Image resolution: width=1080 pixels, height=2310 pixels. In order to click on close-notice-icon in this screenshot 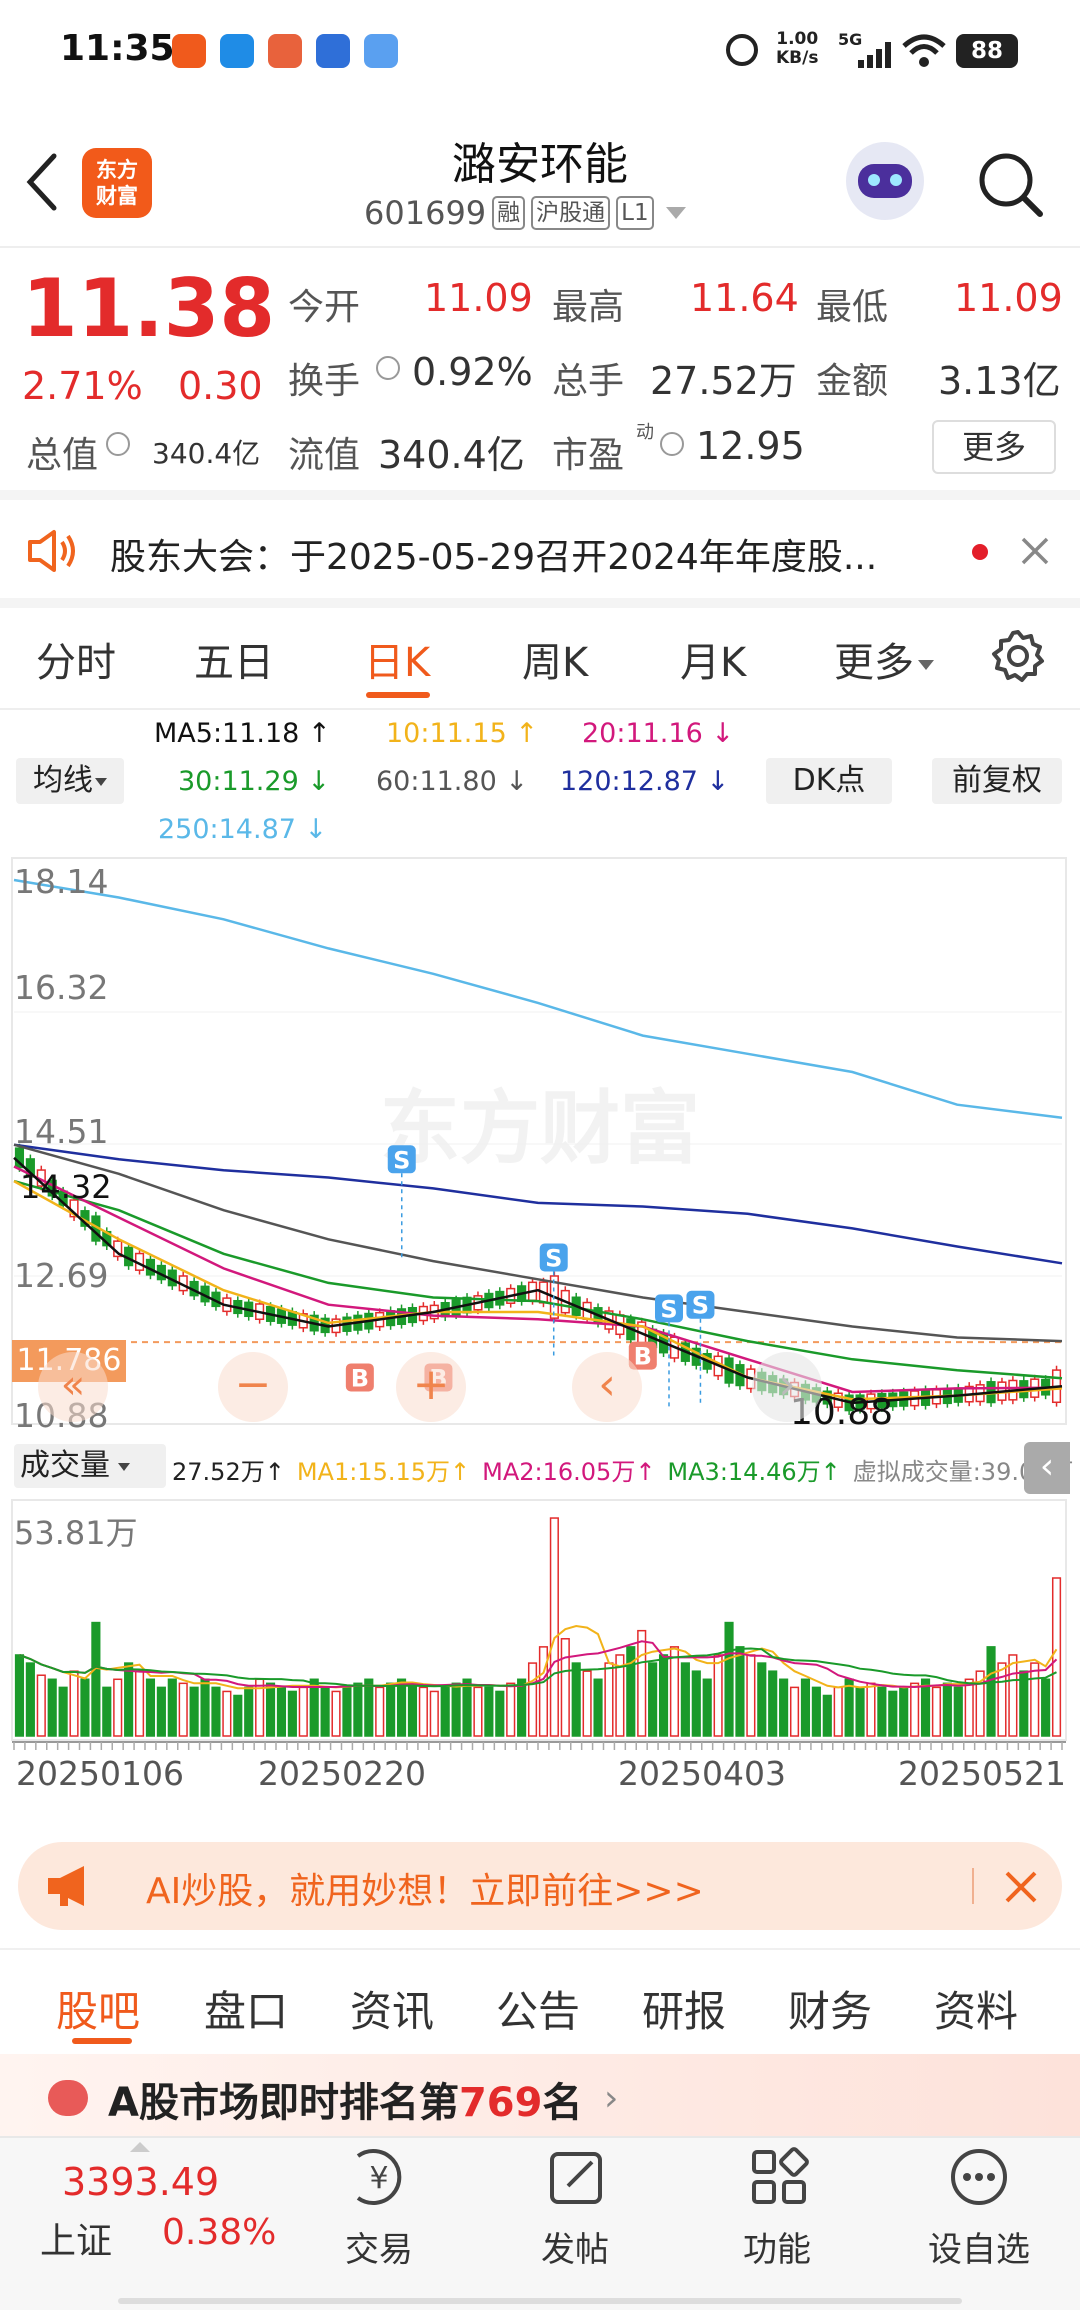, I will do `click(1035, 551)`.